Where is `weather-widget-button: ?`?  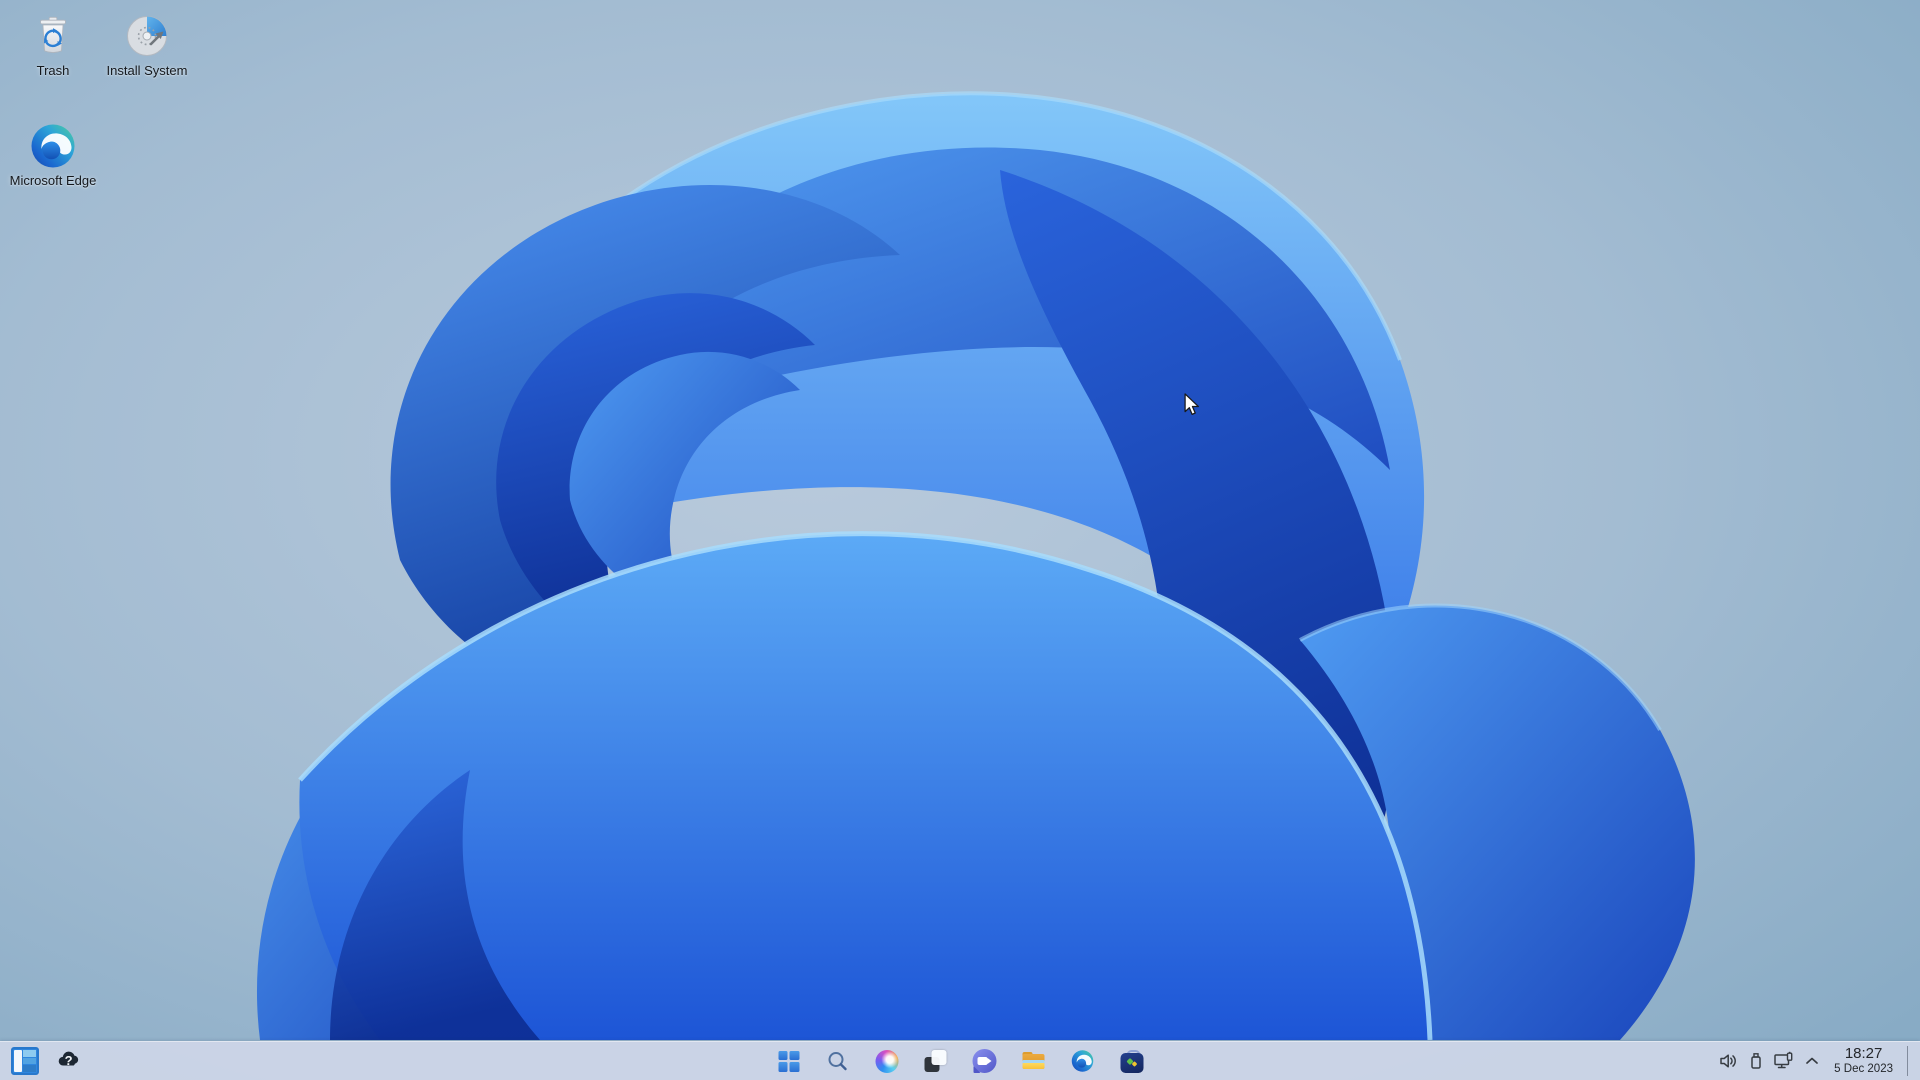
weather-widget-button: ? is located at coordinates (69, 1061).